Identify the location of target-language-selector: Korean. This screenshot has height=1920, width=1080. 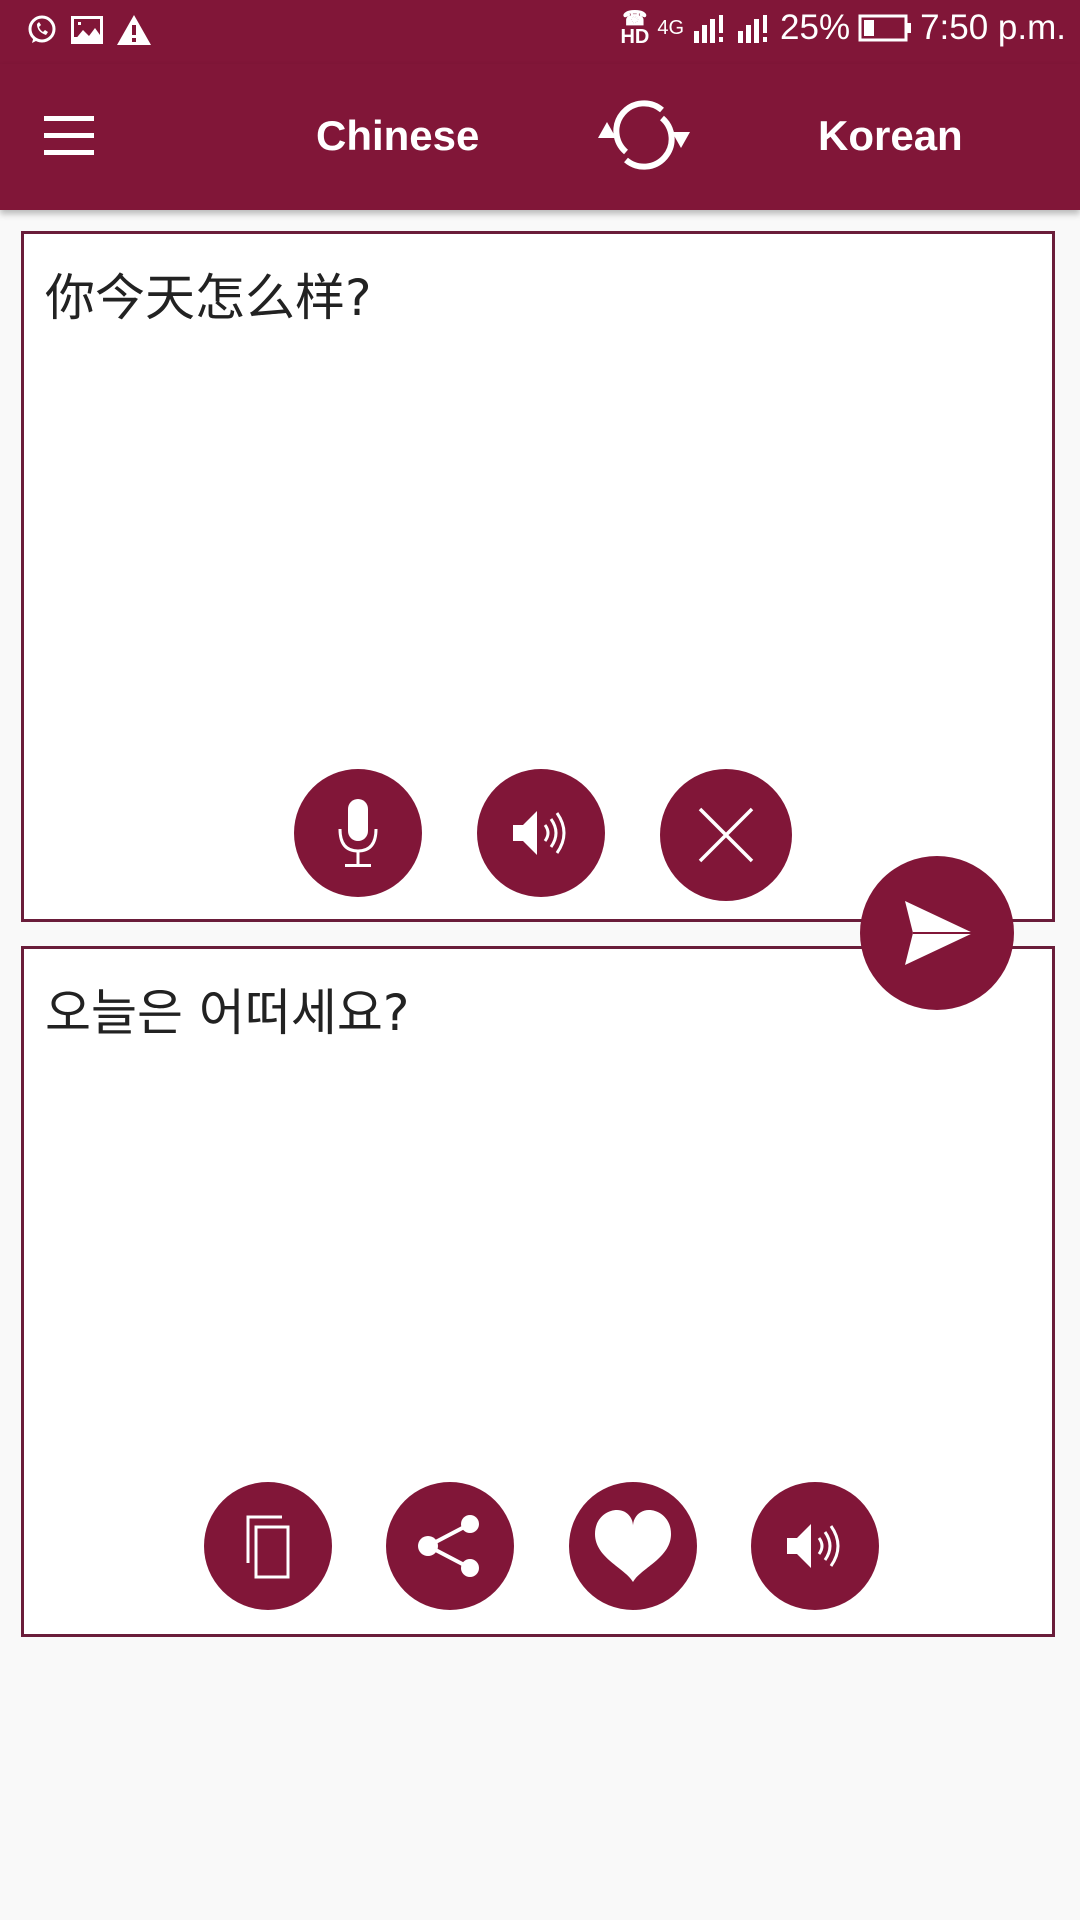
(890, 136).